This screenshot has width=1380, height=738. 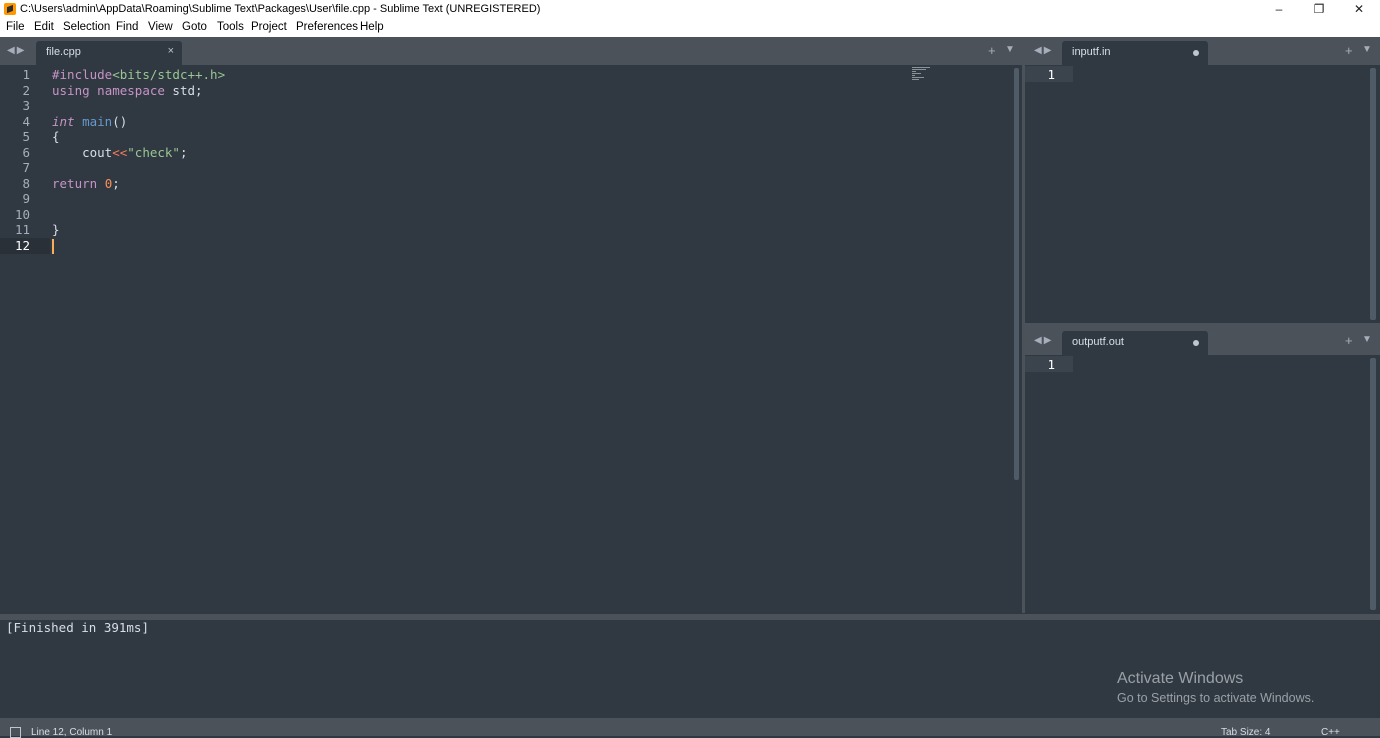 What do you see at coordinates (15, 27) in the screenshot?
I see `menu-file: File` at bounding box center [15, 27].